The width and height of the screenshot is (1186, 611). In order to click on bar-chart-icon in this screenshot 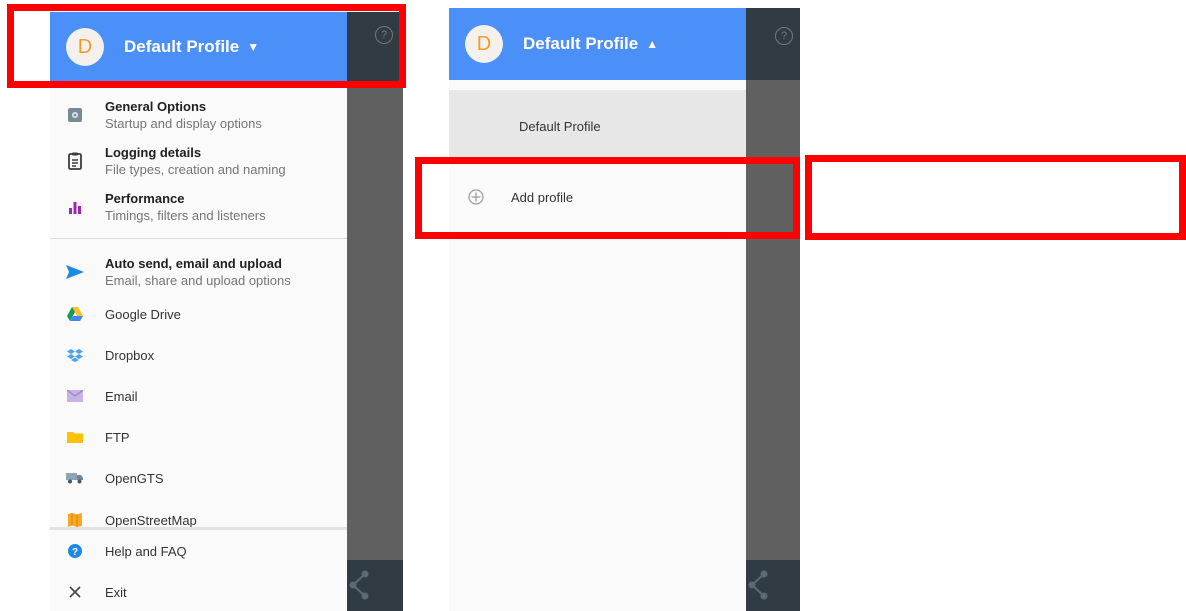, I will do `click(75, 207)`.